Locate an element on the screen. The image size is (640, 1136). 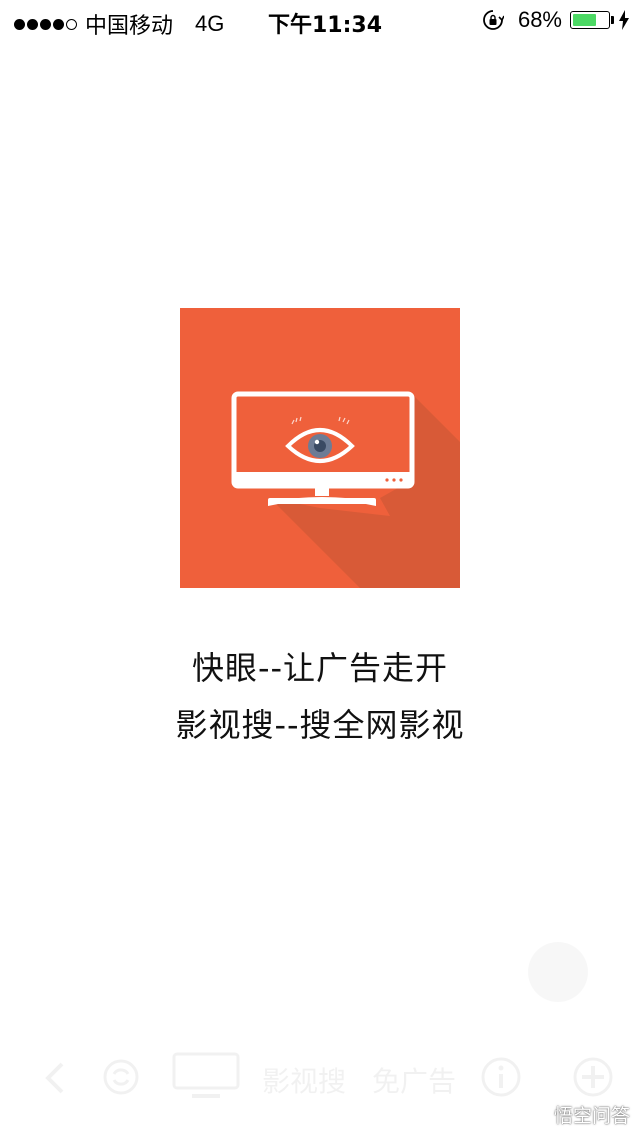
toolbar-video-search: 影视搜 is located at coordinates (304, 1080).